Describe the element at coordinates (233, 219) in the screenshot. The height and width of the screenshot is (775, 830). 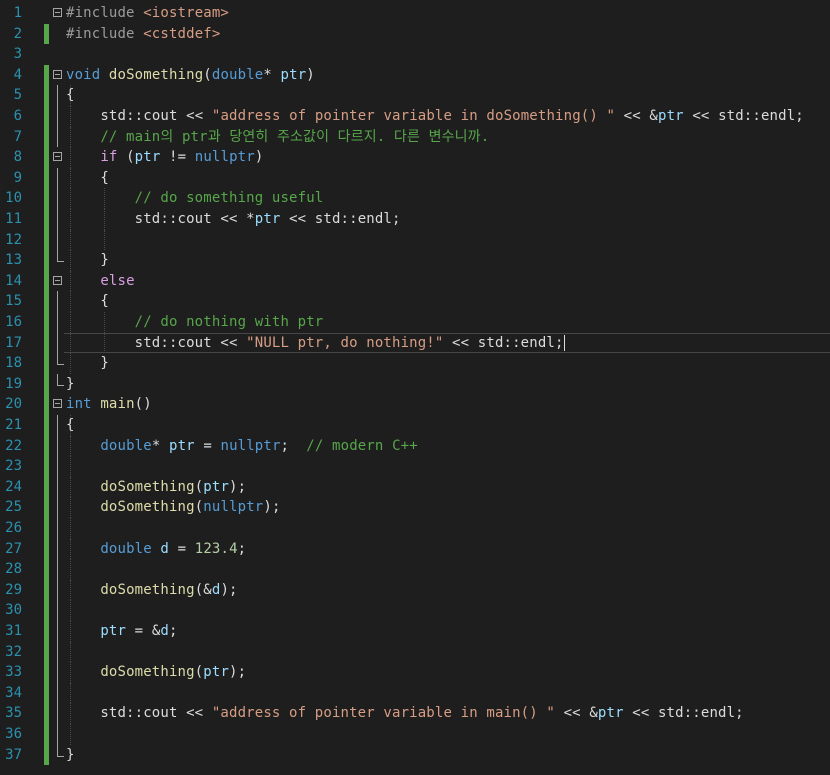
I see `code-text: std::cout << *ptr << std::endl;` at that location.